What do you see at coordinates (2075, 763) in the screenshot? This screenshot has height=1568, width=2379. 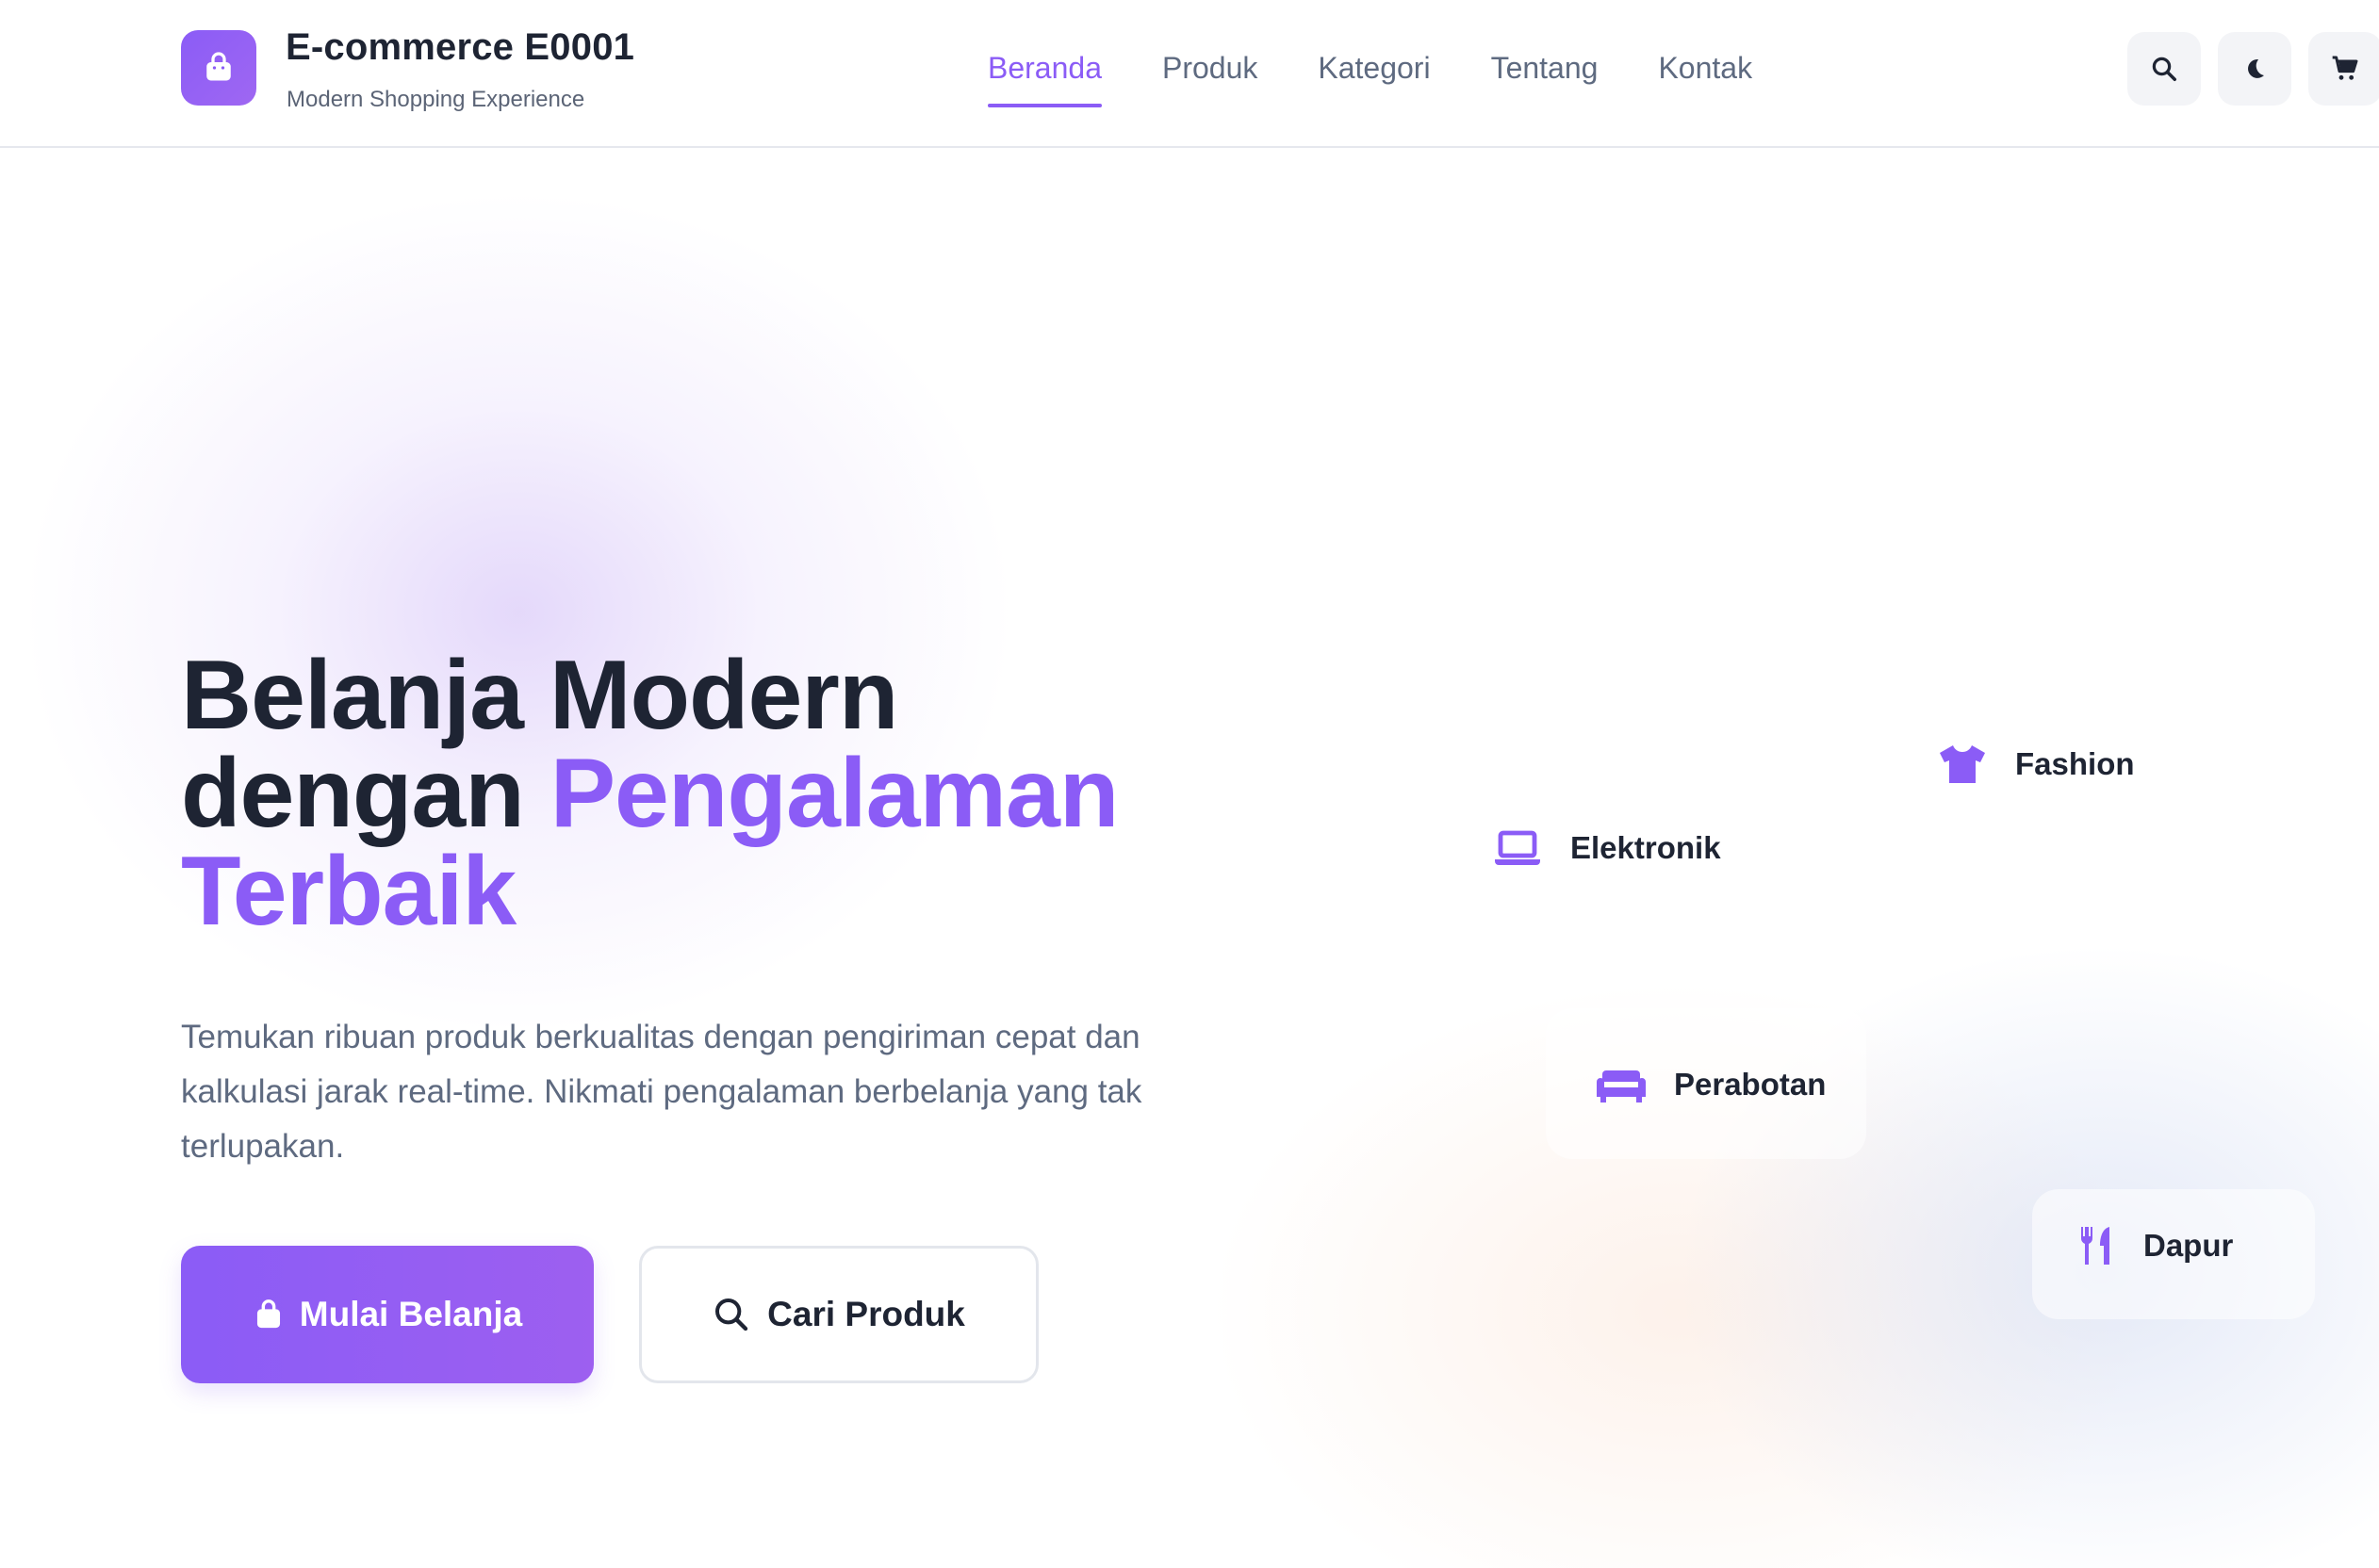 I see `category-fashion-label: Fashion` at bounding box center [2075, 763].